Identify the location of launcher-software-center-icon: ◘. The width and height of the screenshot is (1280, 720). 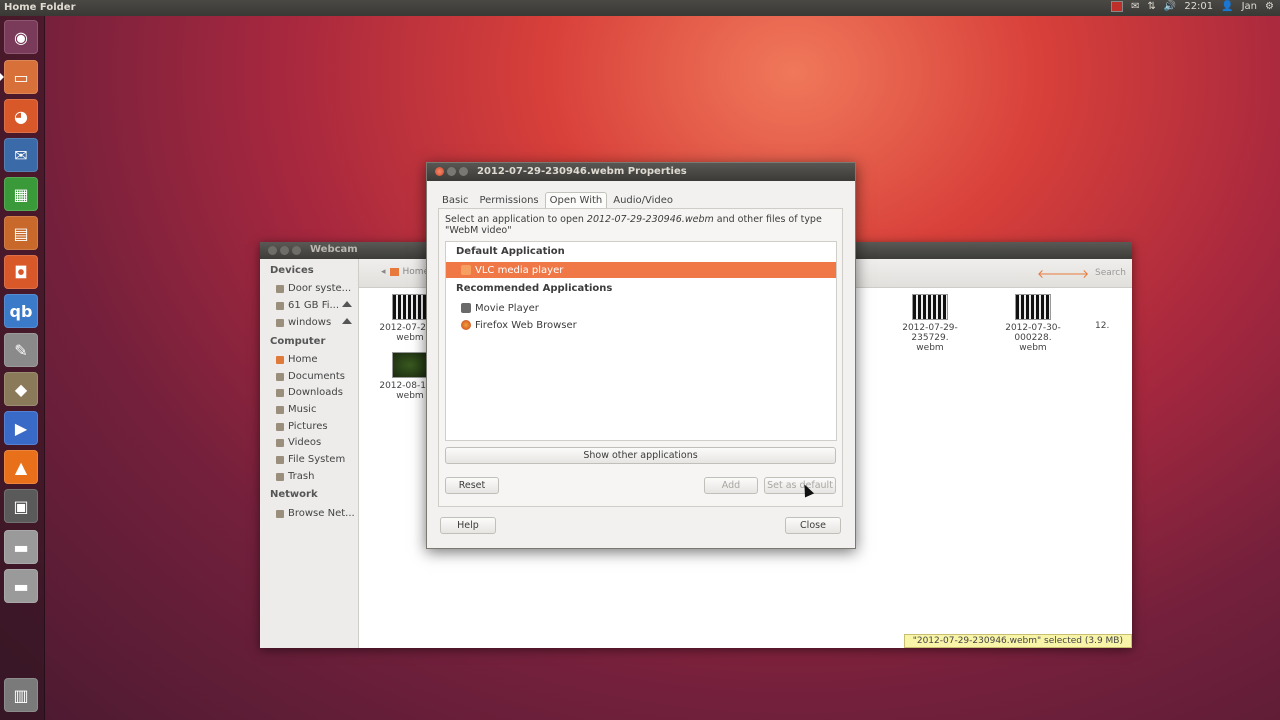
(21, 272).